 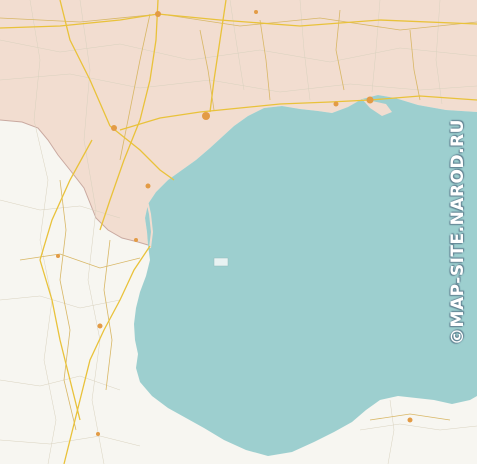 What do you see at coordinates (458, 232) in the screenshot?
I see `map-watermark: ©MAP-SITE.NAROD.RU` at bounding box center [458, 232].